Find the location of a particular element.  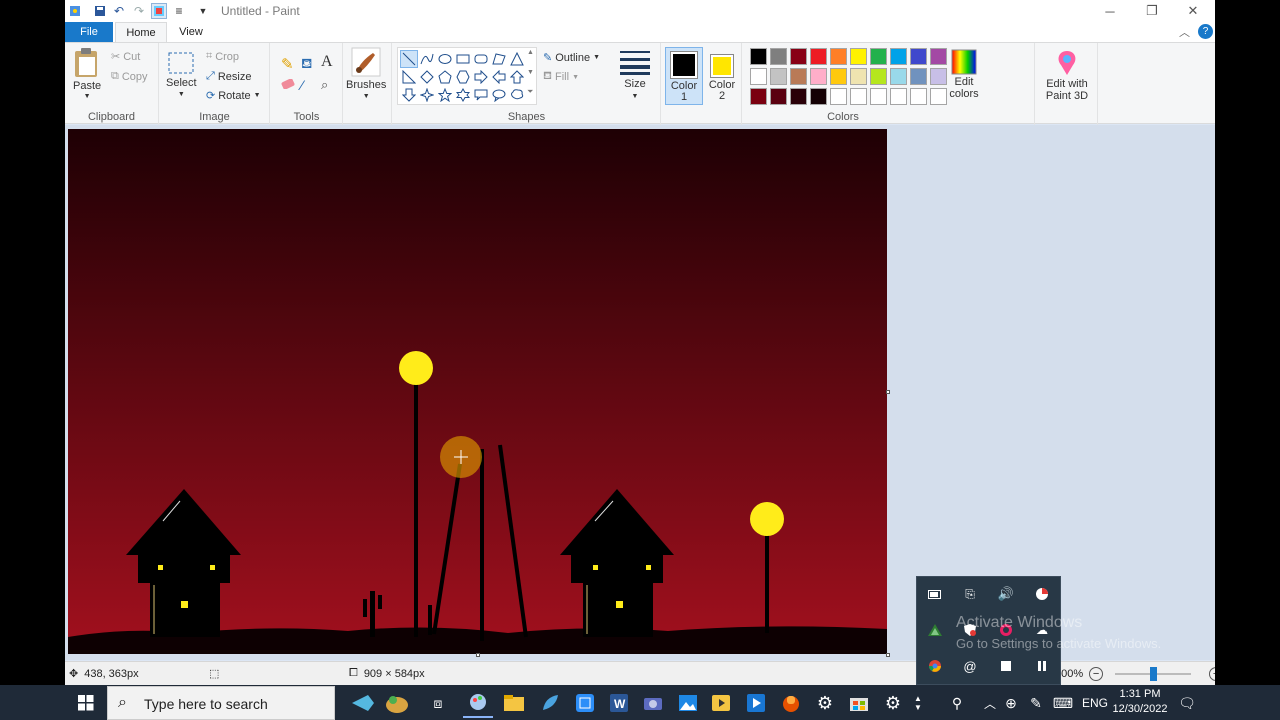

diamond-shape-icon is located at coordinates (427, 77).